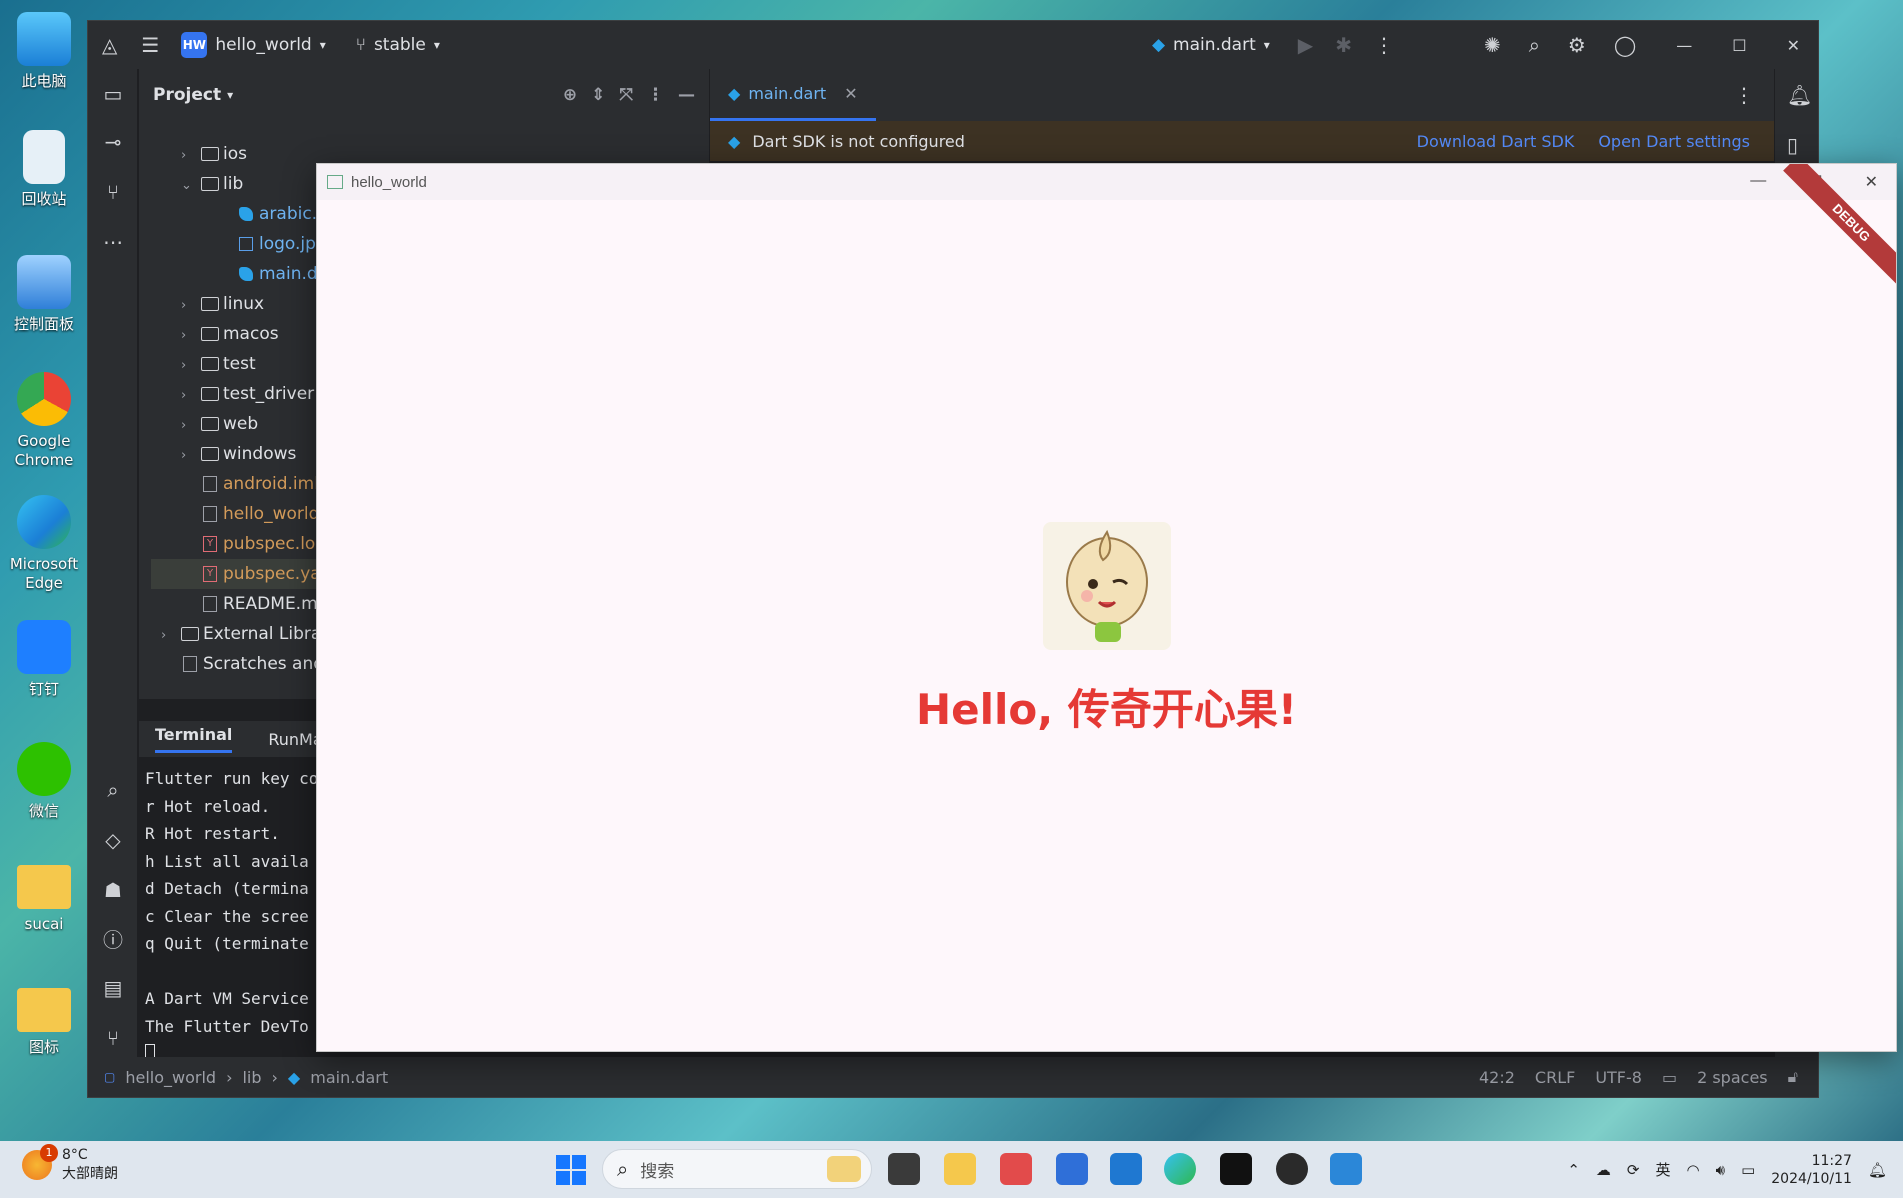 The image size is (1903, 1198). Describe the element at coordinates (113, 940) in the screenshot. I see `problems-icon: ⓘ` at that location.